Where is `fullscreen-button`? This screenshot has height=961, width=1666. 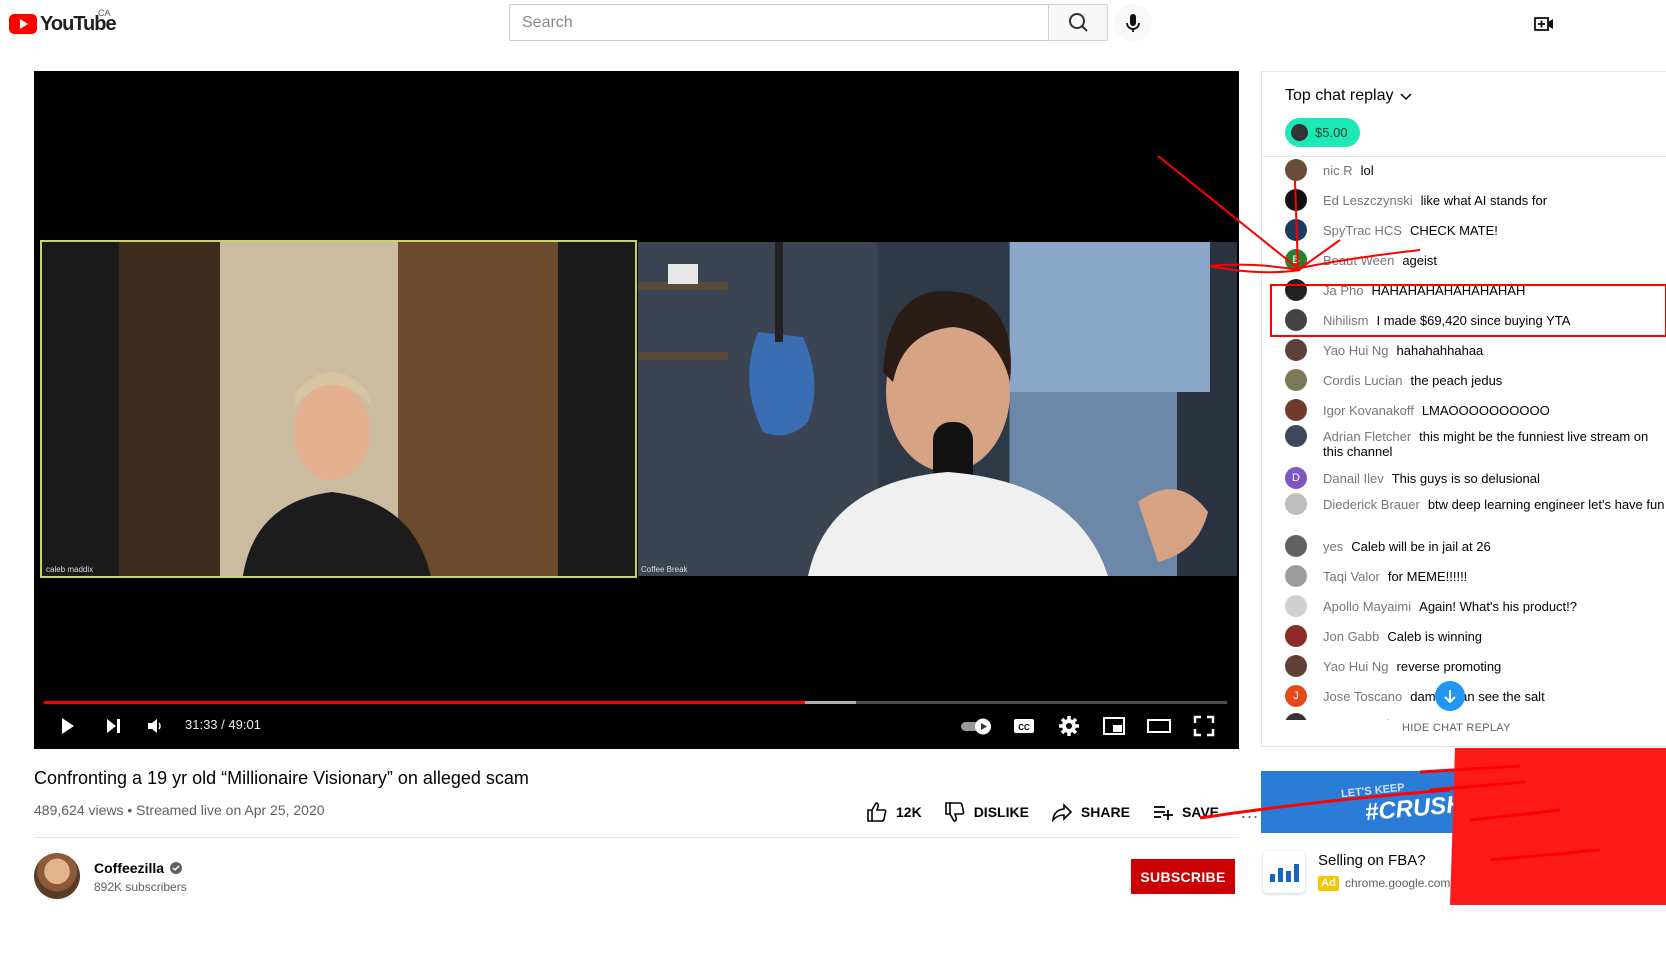
fullscreen-button is located at coordinates (1204, 726).